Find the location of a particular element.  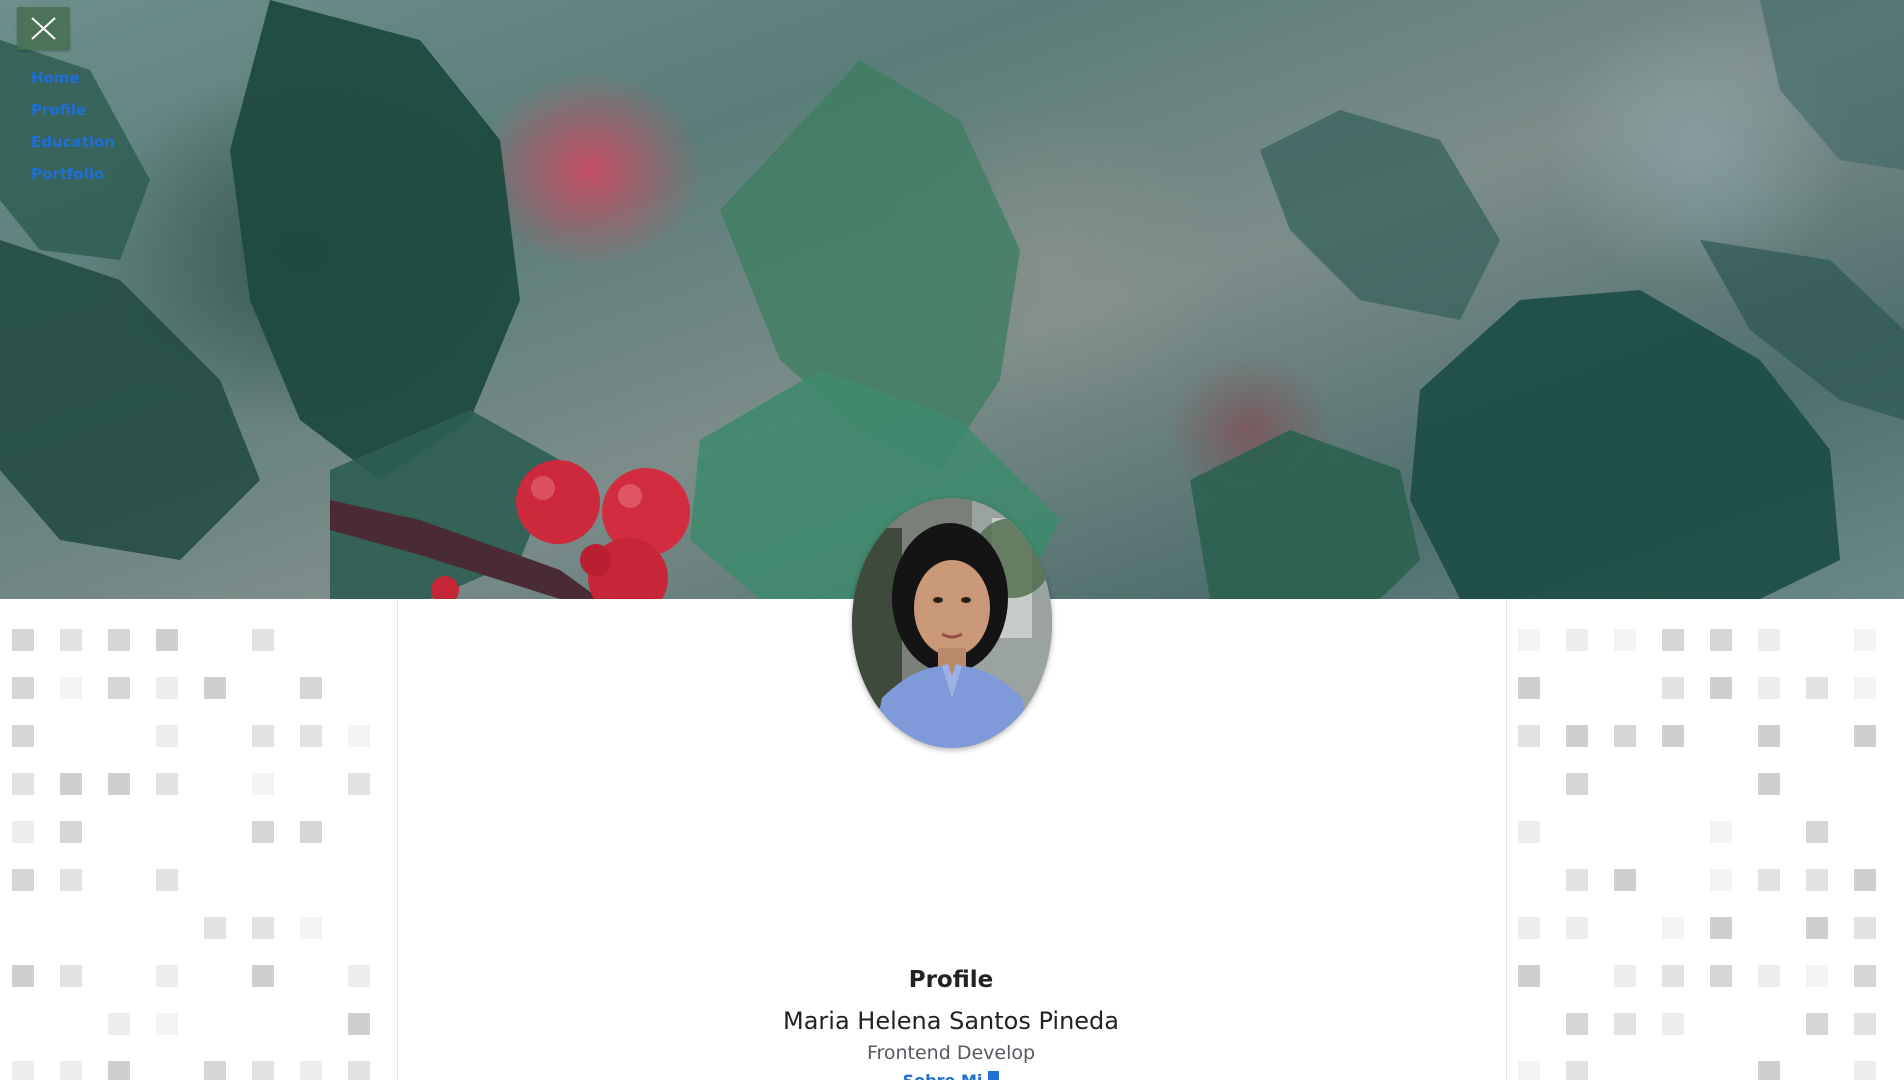

person-role: Frontend Develop is located at coordinates (951, 1053).